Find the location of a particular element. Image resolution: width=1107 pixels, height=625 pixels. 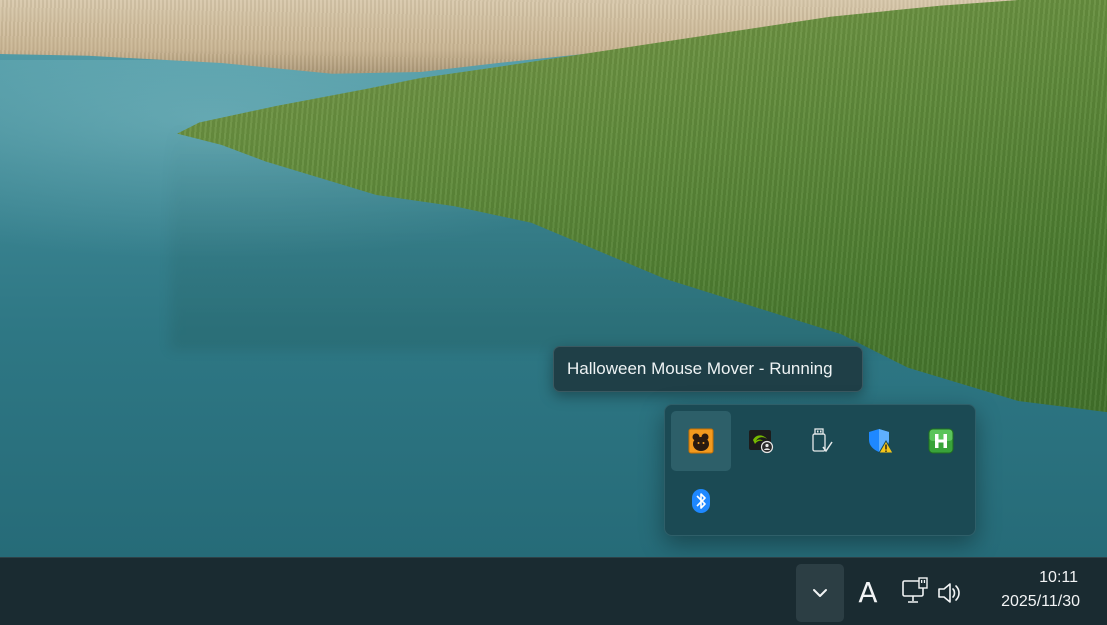

volume-button is located at coordinates (950, 593).